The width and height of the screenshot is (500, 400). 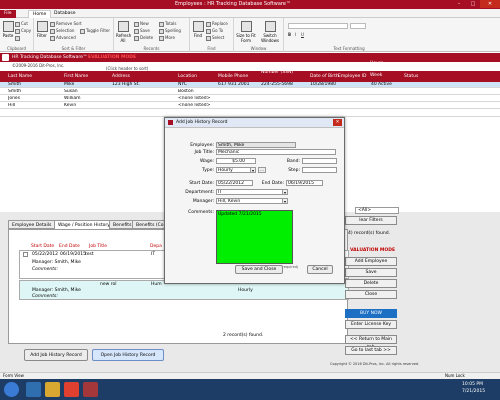 I want to click on end-date-field: 06/19/2015, so click(x=304, y=183).